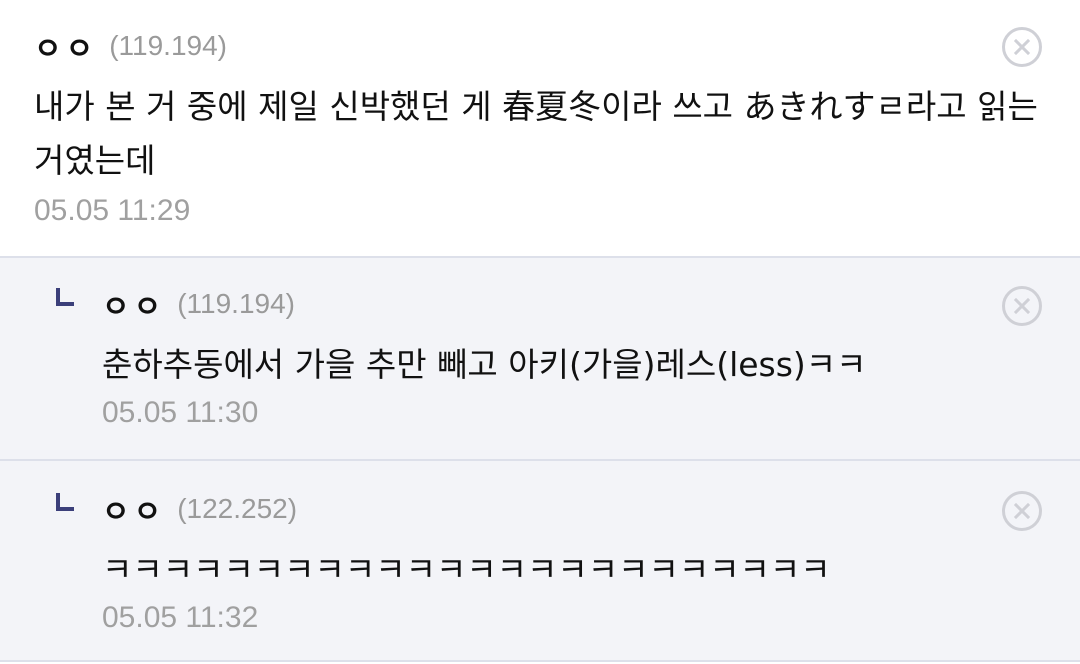 The image size is (1080, 664). Describe the element at coordinates (180, 412) in the screenshot. I see `reply-date: 05.05 11:30` at that location.